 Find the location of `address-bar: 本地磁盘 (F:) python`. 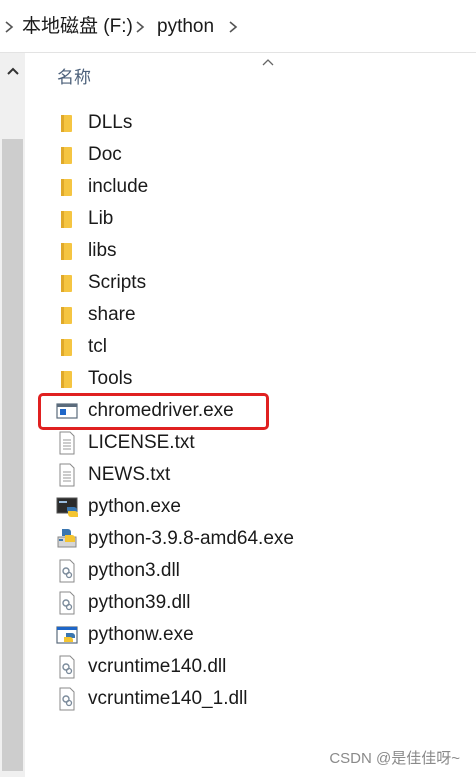

address-bar: 本地磁盘 (F:) python is located at coordinates (238, 26).